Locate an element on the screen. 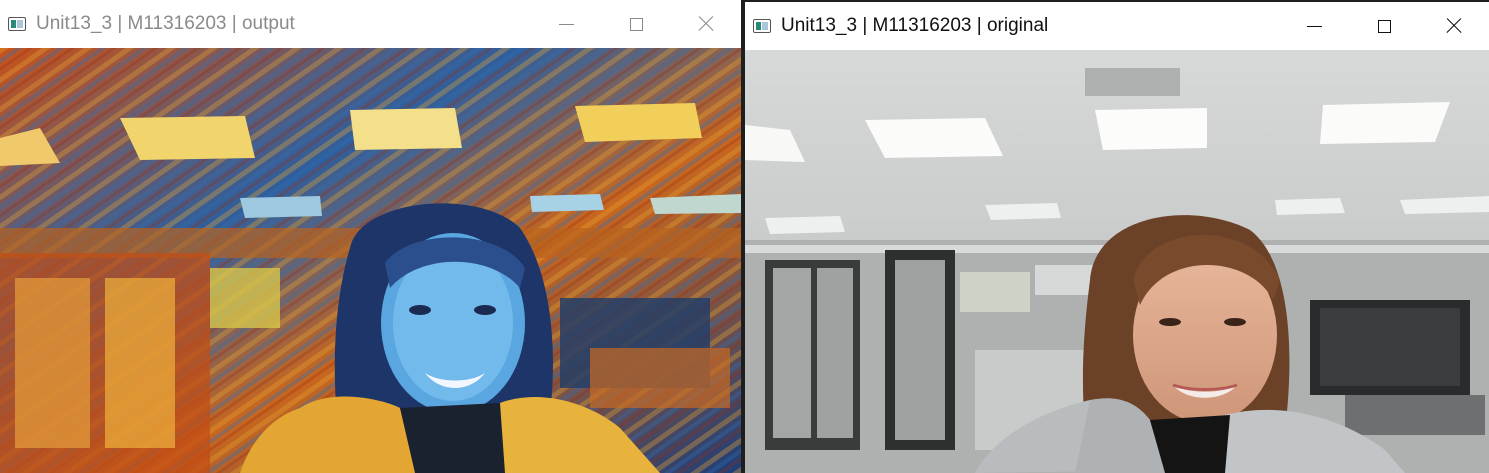  output-titlebar: Unit13_3 | M11316203 | output is located at coordinates (370, 24).